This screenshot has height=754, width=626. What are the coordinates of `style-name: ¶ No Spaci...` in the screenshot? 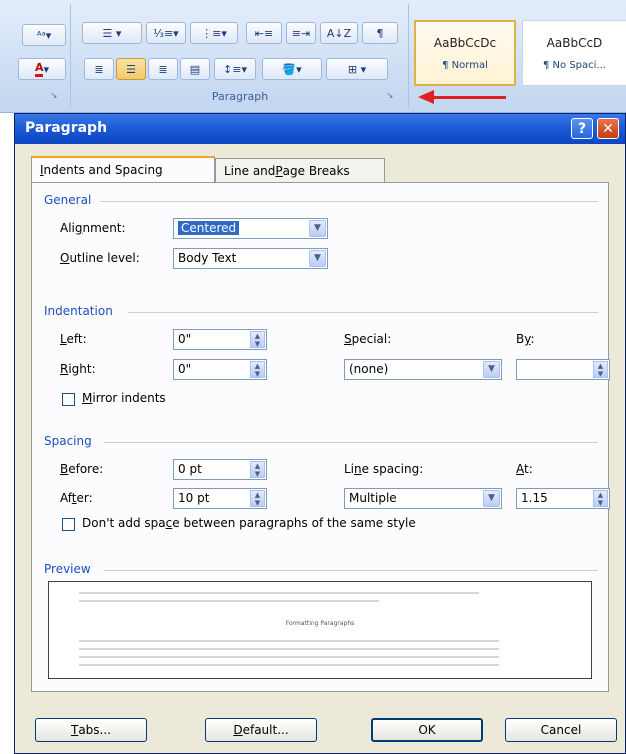 It's located at (574, 65).